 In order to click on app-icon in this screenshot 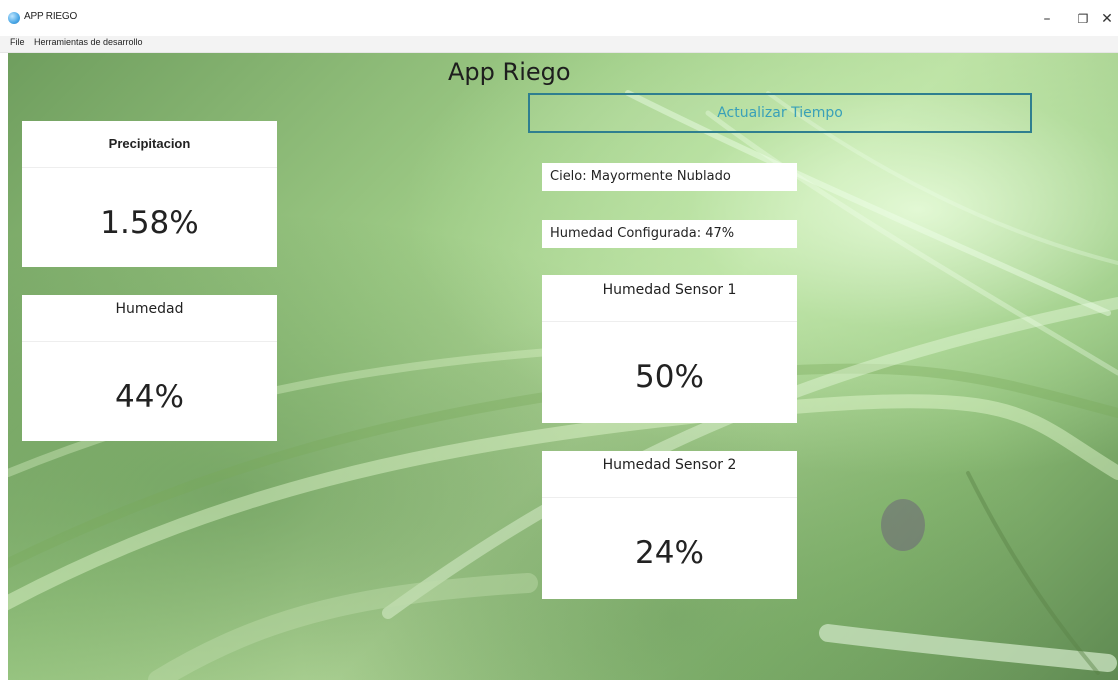, I will do `click(14, 18)`.